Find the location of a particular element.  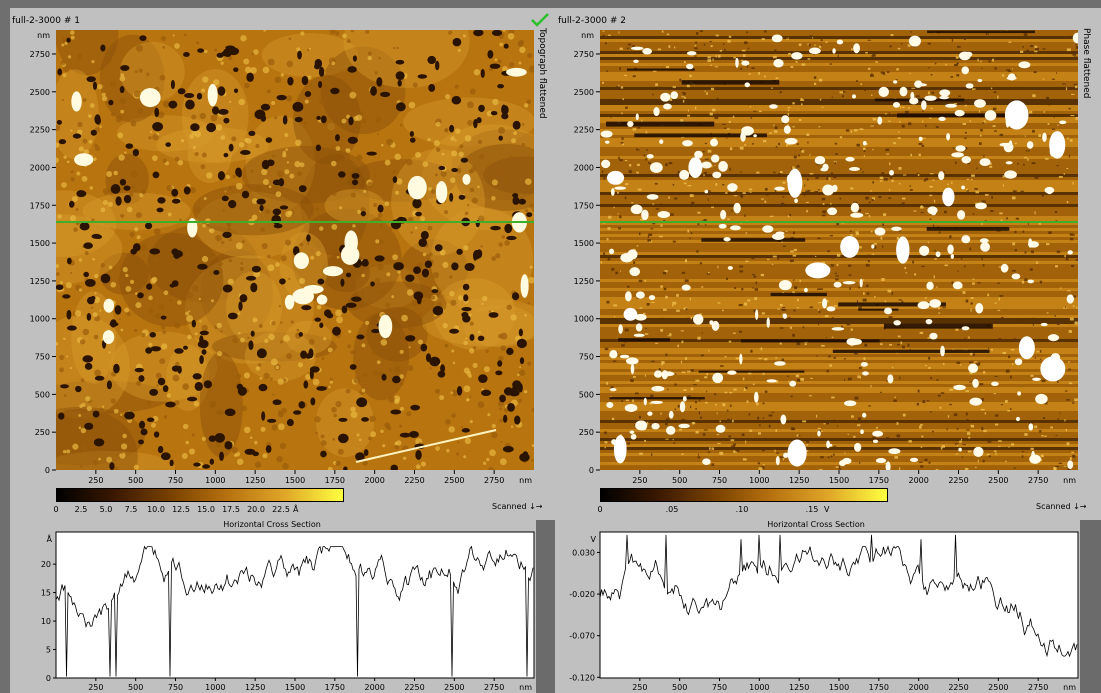

color-scale-ticks: 0 .05 .10 .15 V is located at coordinates (713, 509).